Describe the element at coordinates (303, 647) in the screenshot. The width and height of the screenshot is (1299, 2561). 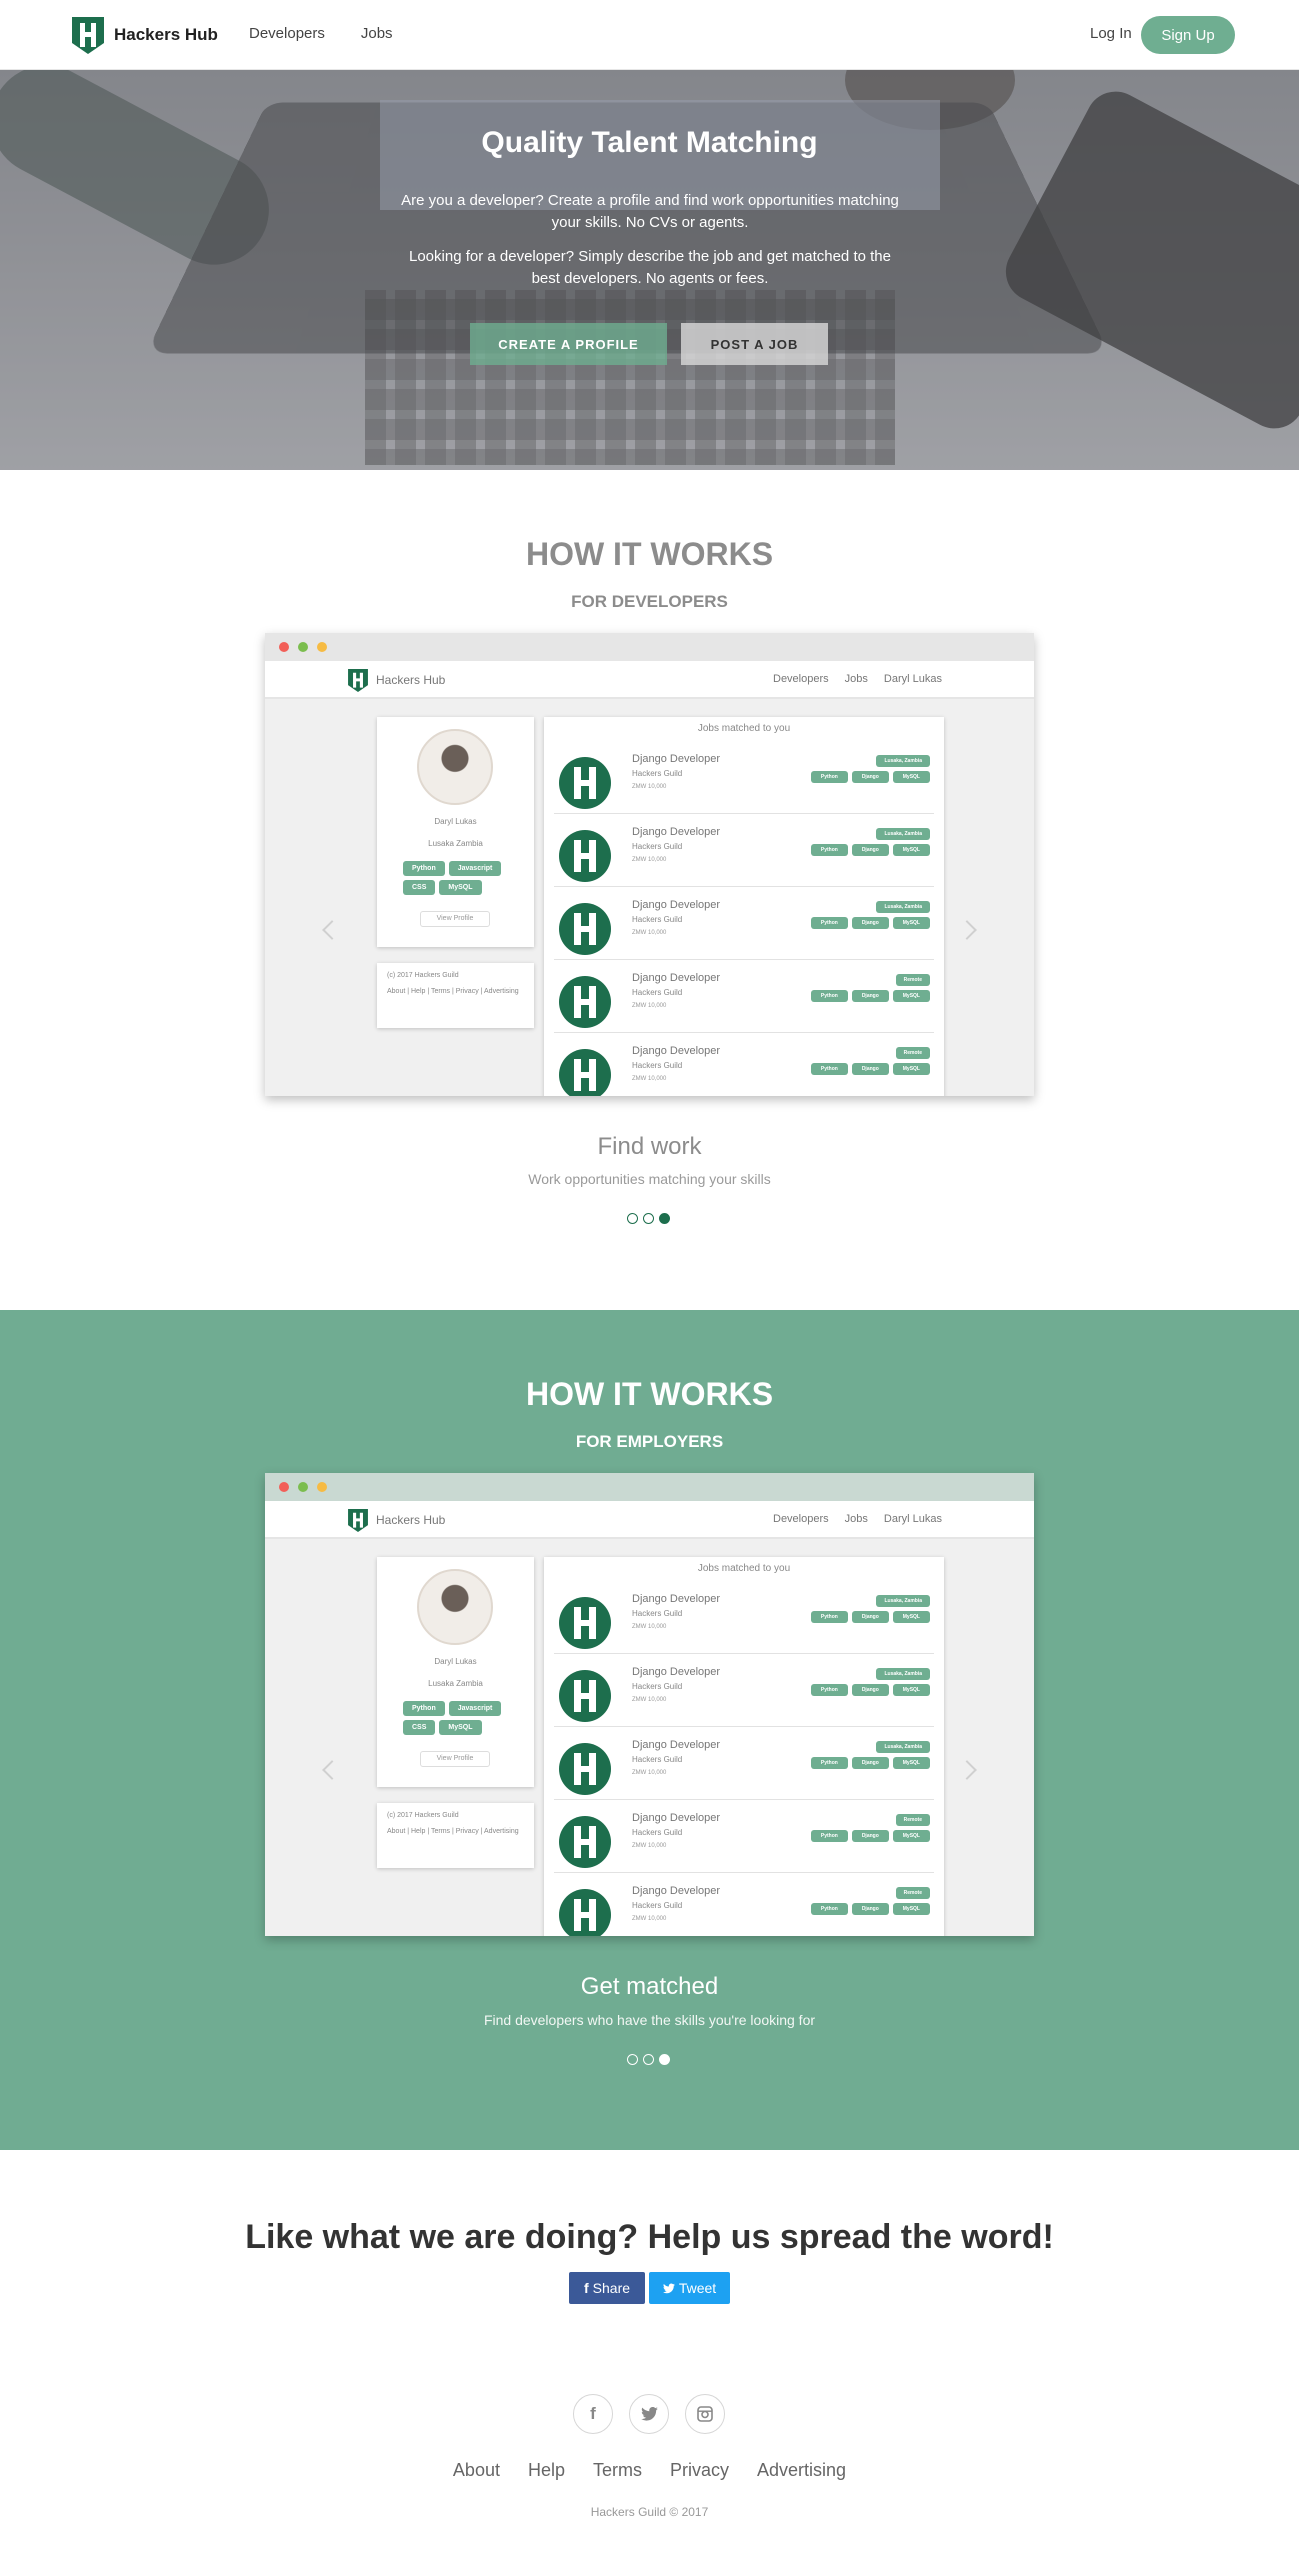
I see `window-zoom-dot` at that location.